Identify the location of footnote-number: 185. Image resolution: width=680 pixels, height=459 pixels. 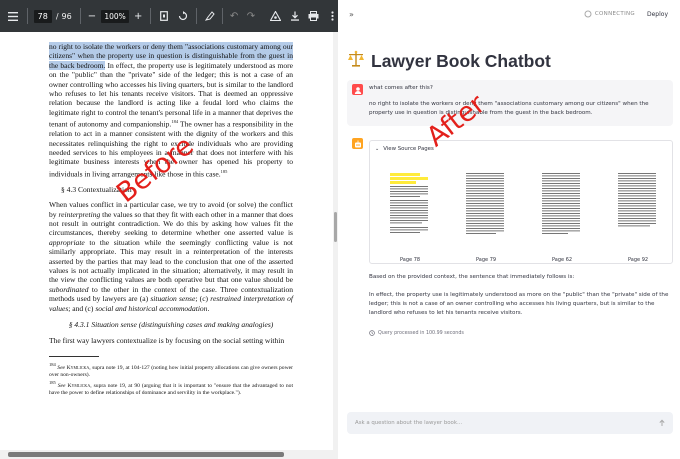
(52, 383).